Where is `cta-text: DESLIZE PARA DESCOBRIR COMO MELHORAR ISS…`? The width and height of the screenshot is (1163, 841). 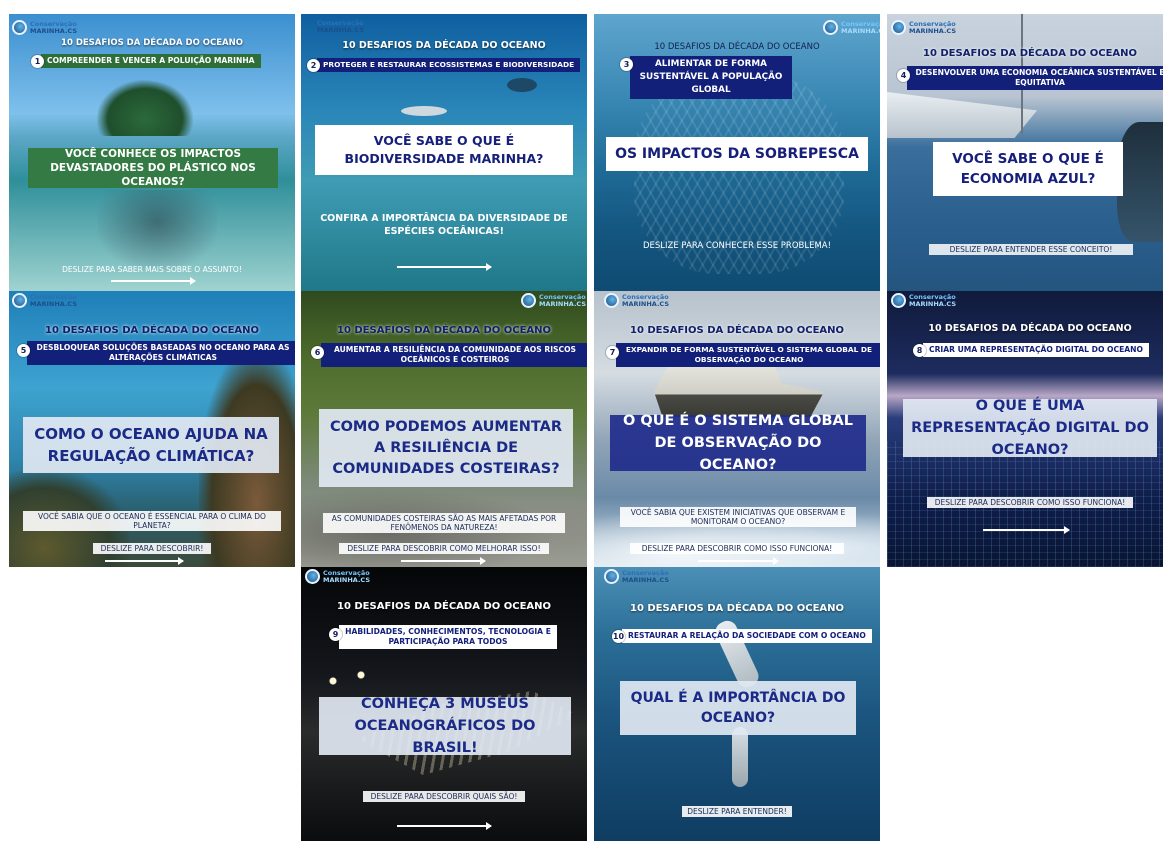
cta-text: DESLIZE PARA DESCOBRIR COMO MELHORAR ISS… is located at coordinates (444, 548).